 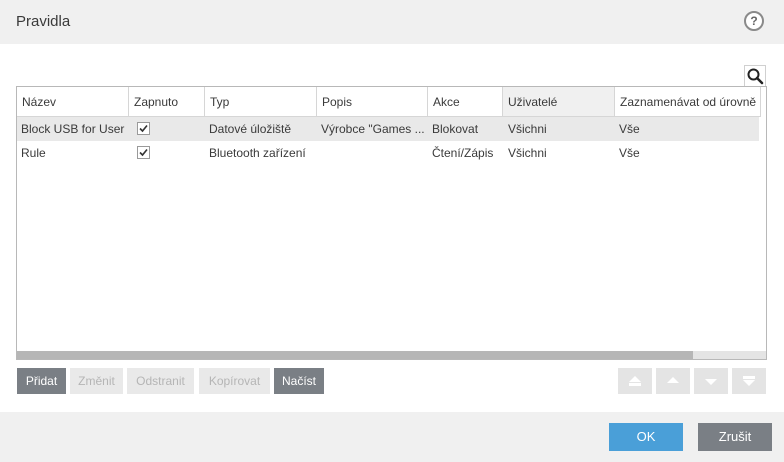 I want to click on column-header-description: Popis, so click(x=372, y=102).